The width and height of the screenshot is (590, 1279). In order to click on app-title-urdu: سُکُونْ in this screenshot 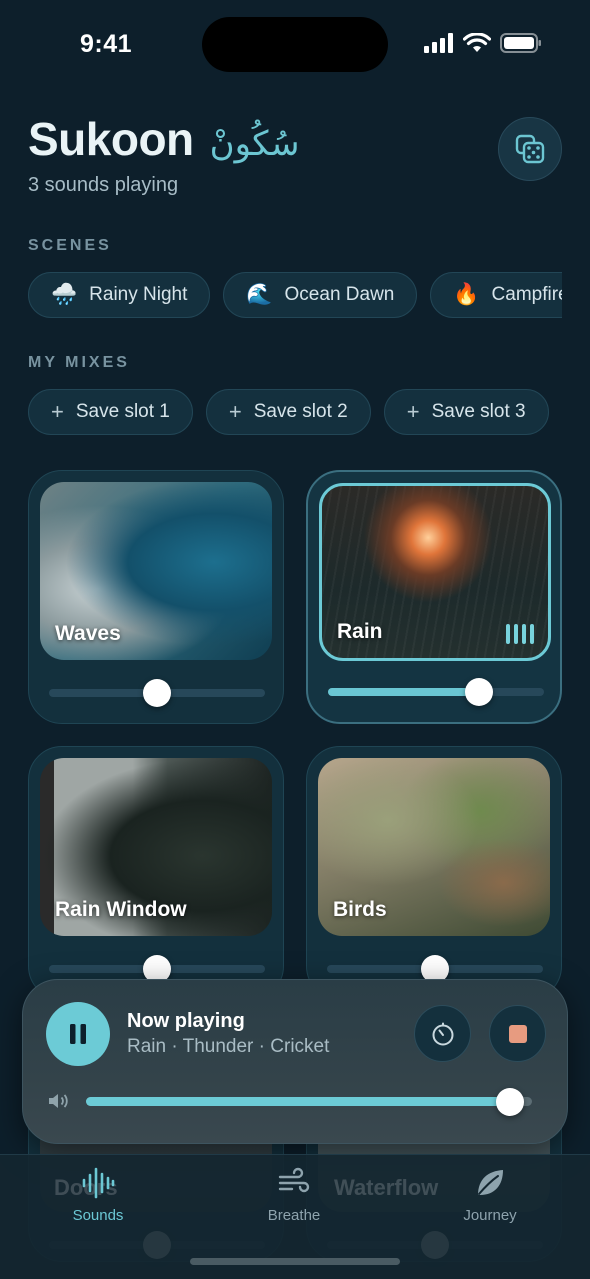, I will do `click(254, 144)`.